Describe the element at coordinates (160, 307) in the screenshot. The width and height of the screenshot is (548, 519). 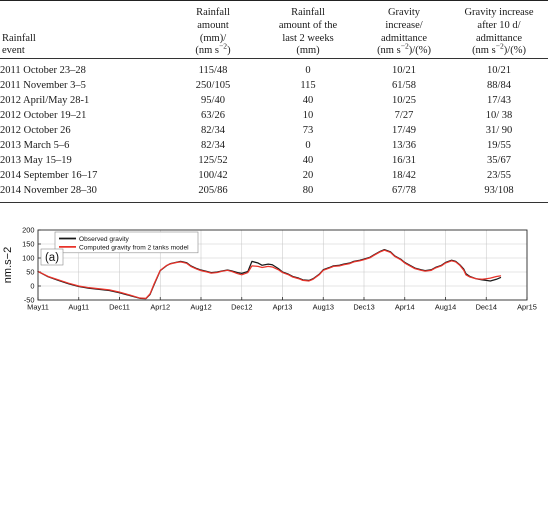
I see `x-axis-tick-label: Apr12` at that location.